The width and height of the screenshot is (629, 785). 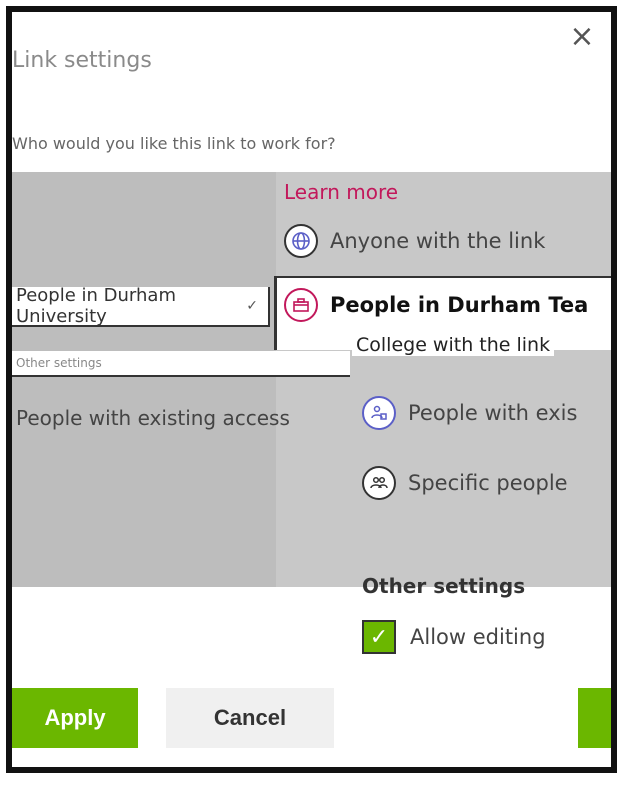 I want to click on learn-more-link: Learn more, so click(x=341, y=192).